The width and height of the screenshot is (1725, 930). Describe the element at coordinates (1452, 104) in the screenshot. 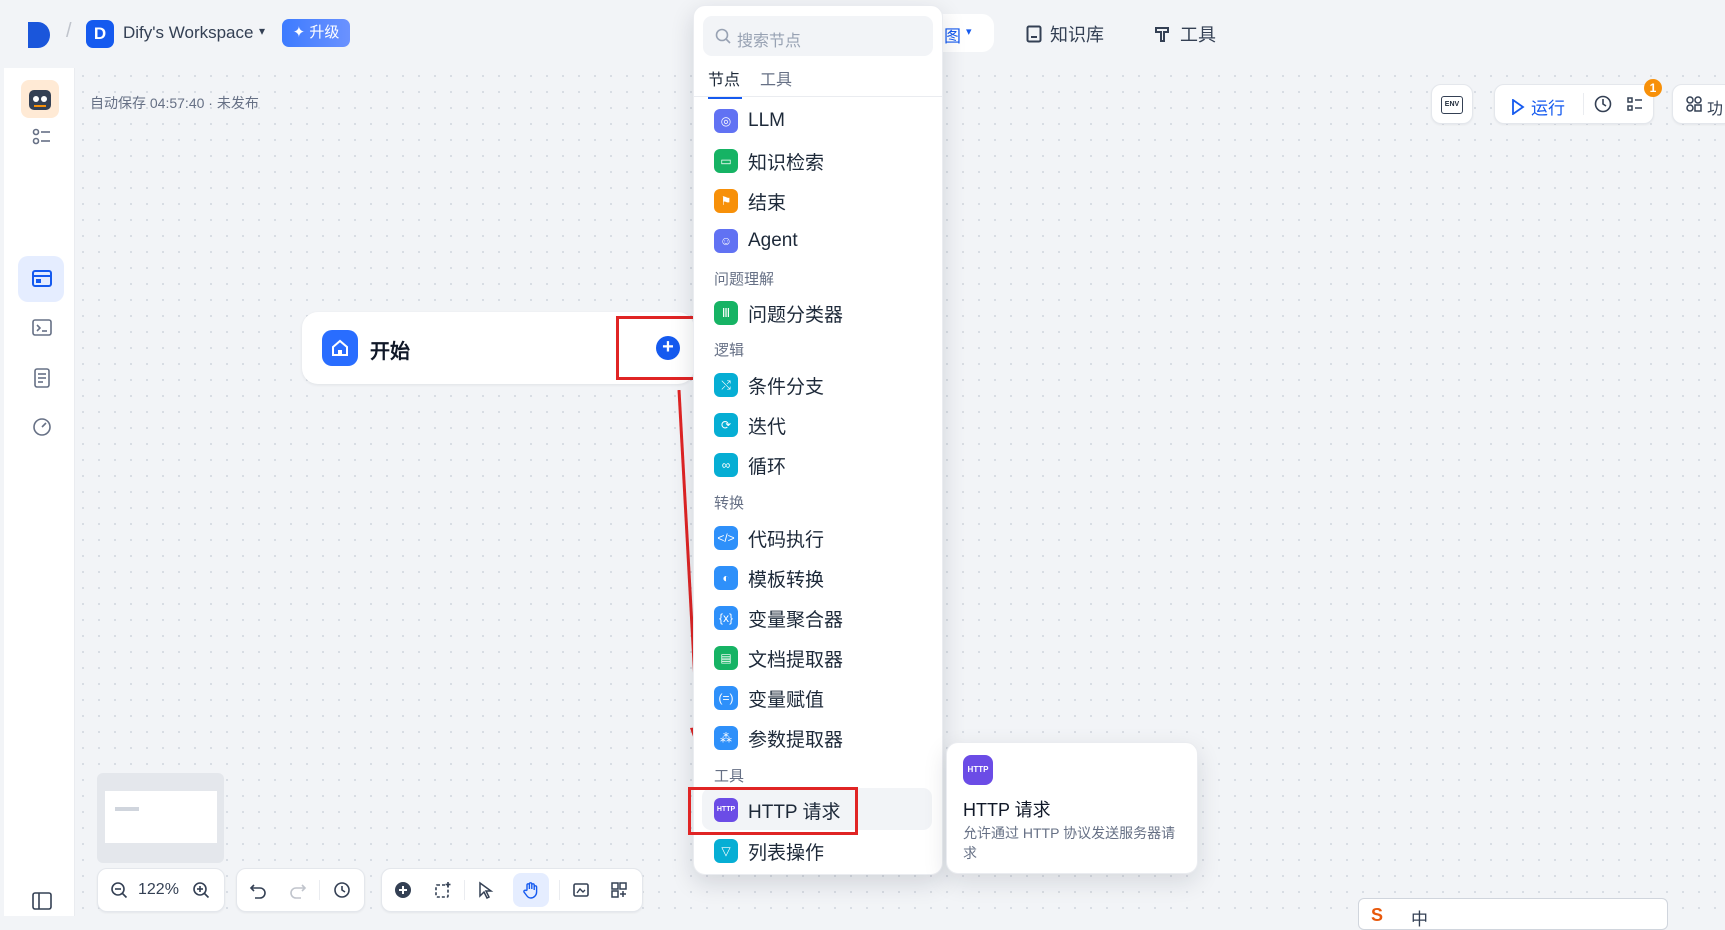

I see `env-button: ENV` at that location.